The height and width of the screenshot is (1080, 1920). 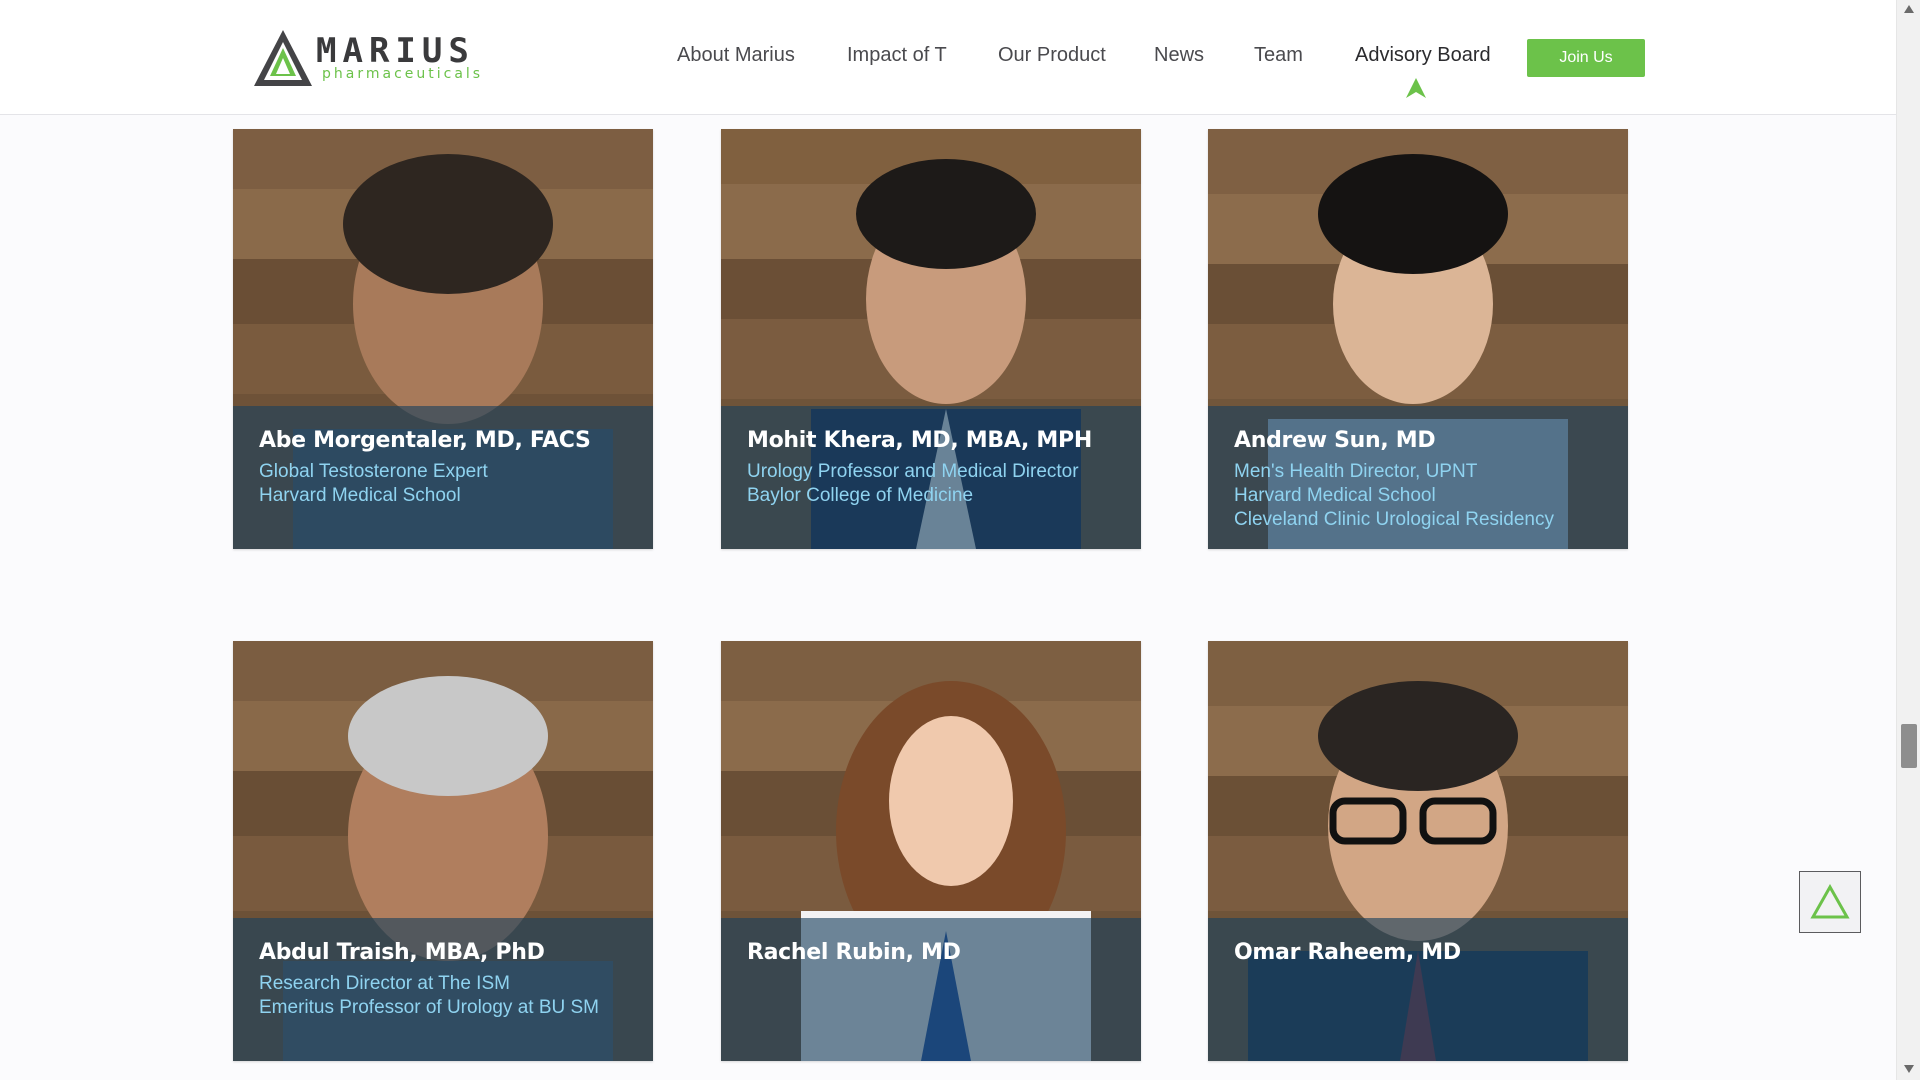 I want to click on logo-subtitle: pharmaceuticals, so click(x=403, y=74).